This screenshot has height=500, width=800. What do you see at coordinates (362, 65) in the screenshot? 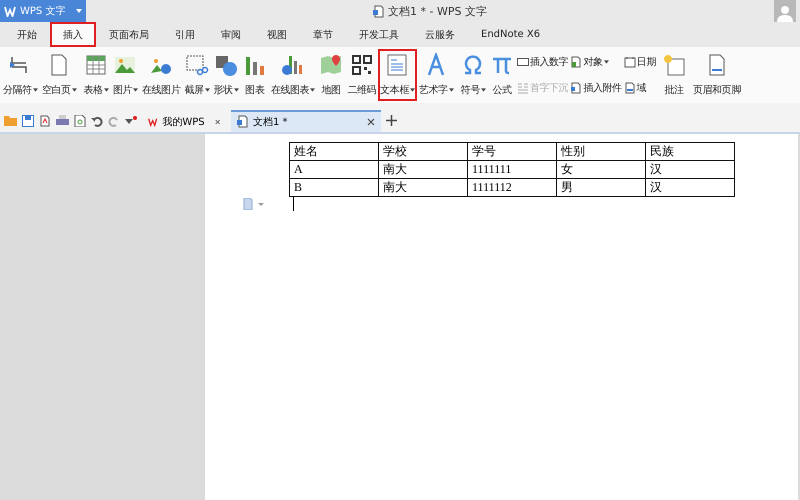
I see `qr-code-icon` at bounding box center [362, 65].